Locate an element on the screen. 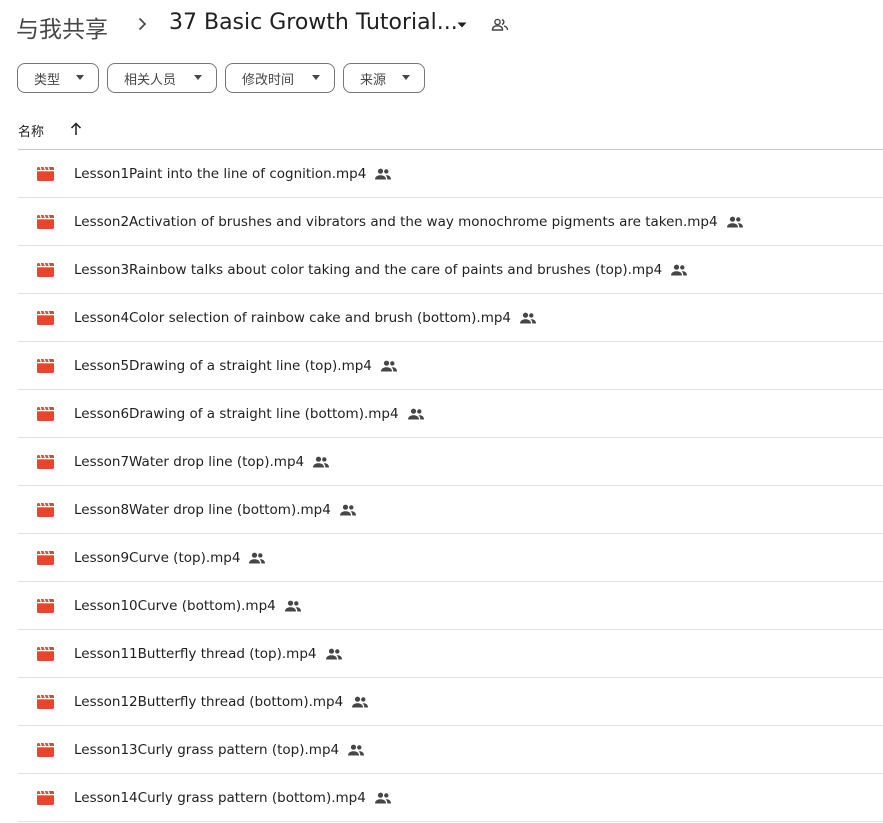 The width and height of the screenshot is (883, 823). arrow-up-icon is located at coordinates (76, 129).